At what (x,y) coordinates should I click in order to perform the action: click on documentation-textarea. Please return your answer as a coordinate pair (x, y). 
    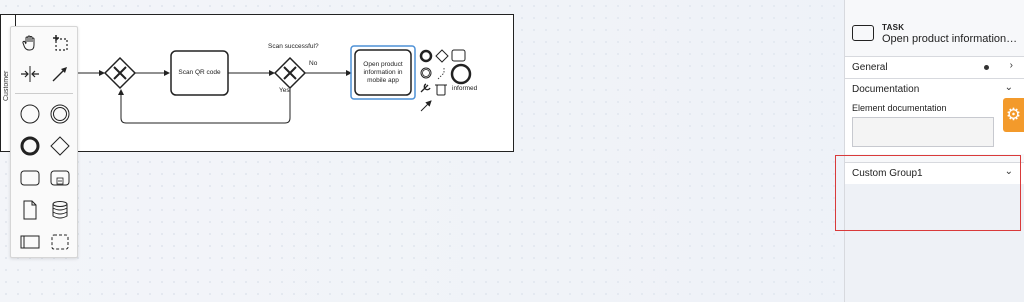
    Looking at the image, I should click on (923, 132).